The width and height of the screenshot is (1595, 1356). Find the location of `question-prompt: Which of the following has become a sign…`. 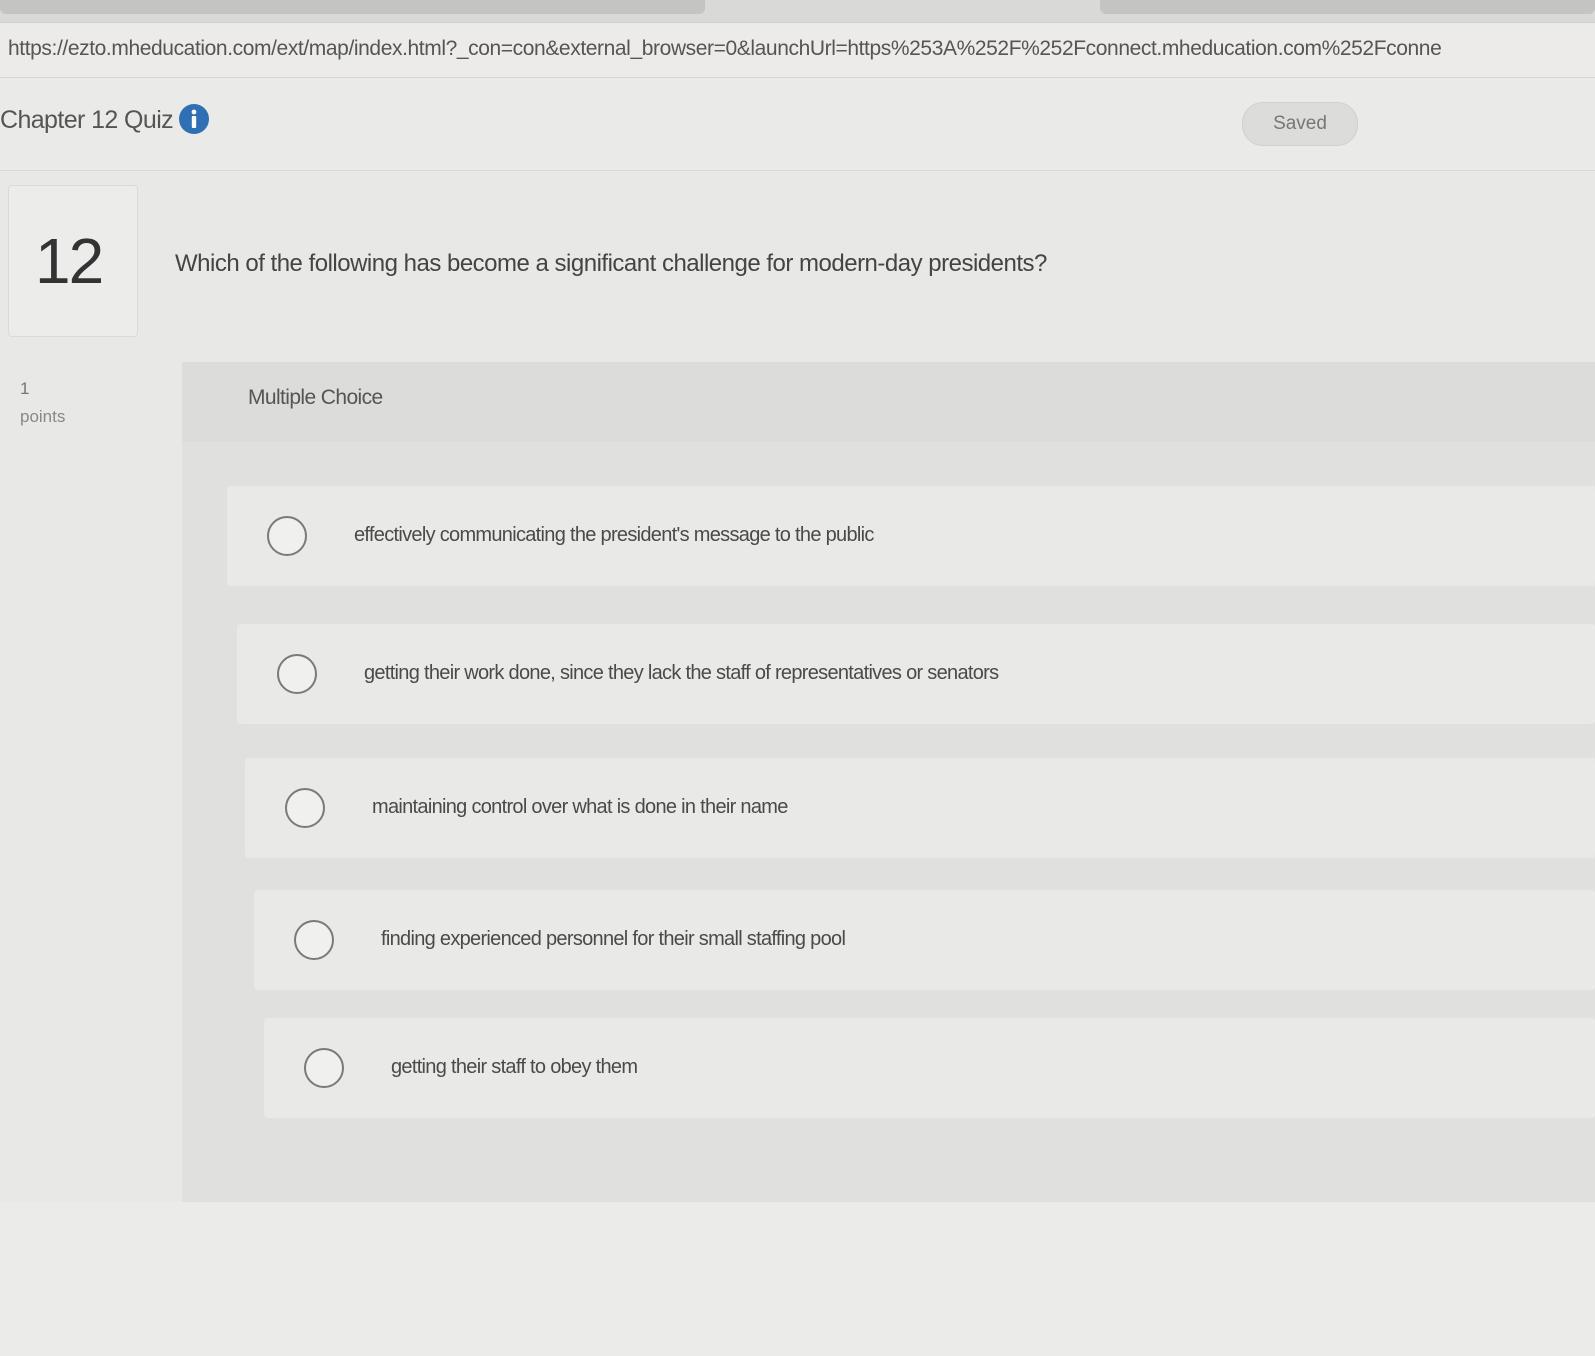

question-prompt: Which of the following has become a sign… is located at coordinates (611, 263).